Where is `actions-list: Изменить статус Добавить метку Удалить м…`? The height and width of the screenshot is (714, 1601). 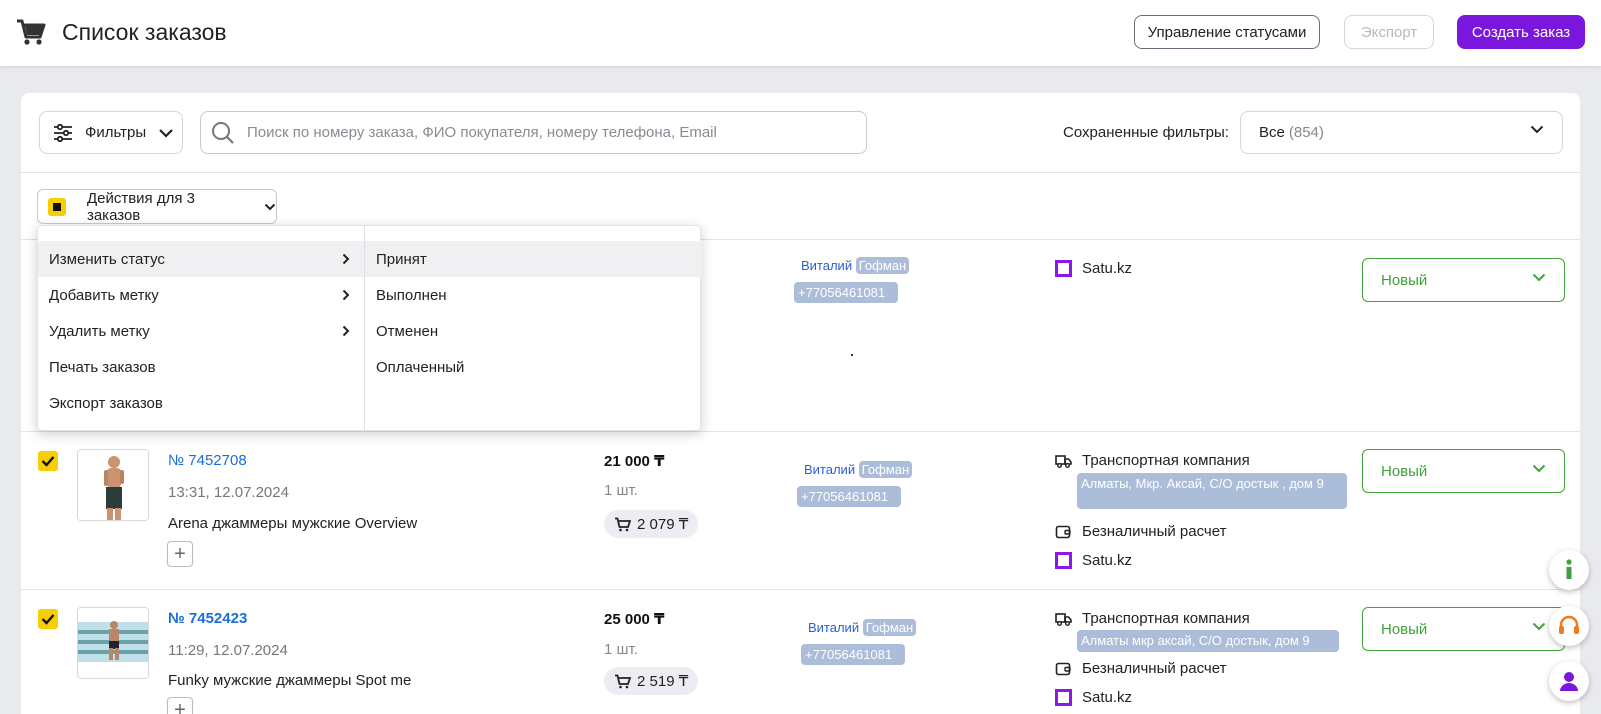
actions-list: Изменить статус Добавить метку Удалить м… is located at coordinates (201, 328).